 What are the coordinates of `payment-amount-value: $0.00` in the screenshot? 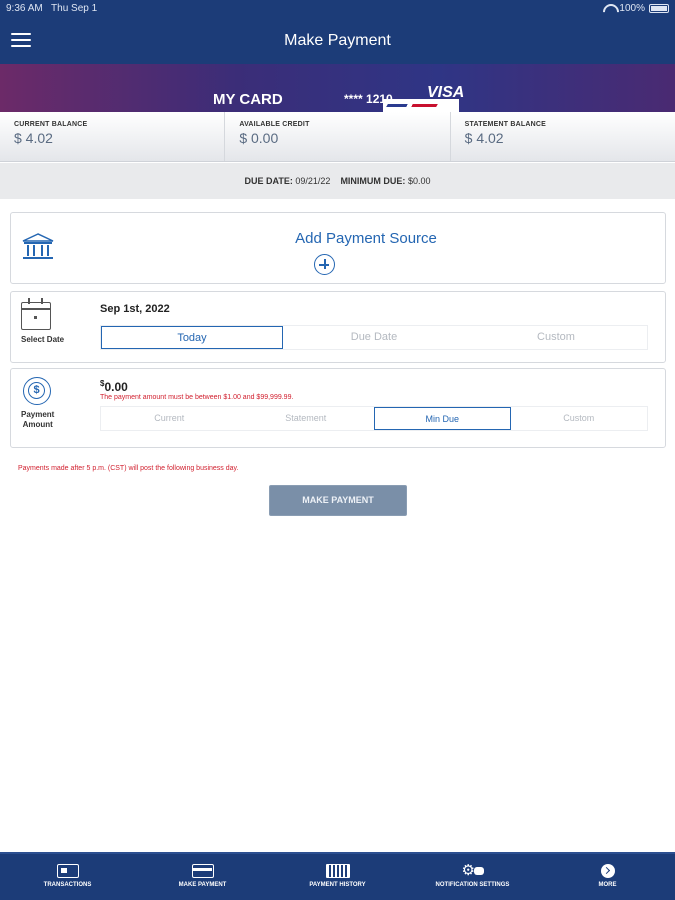 It's located at (114, 386).